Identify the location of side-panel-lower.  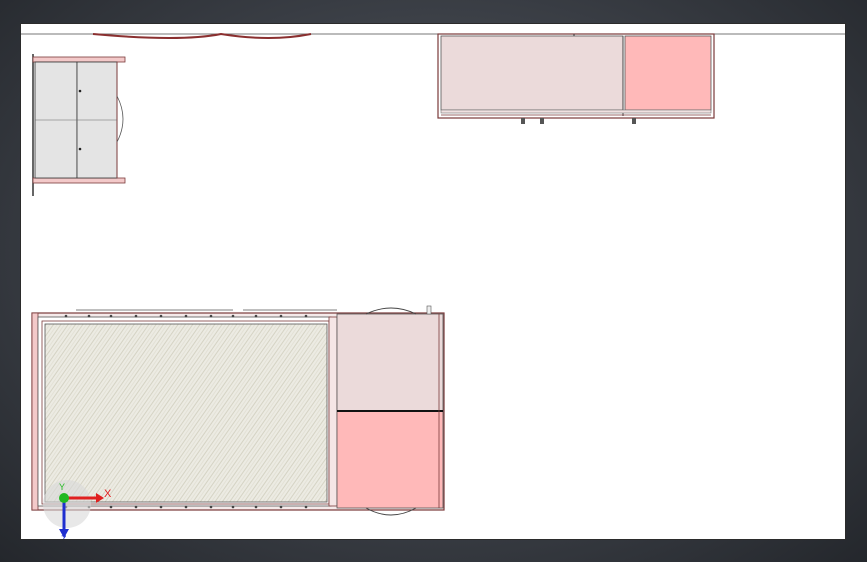
(390, 459).